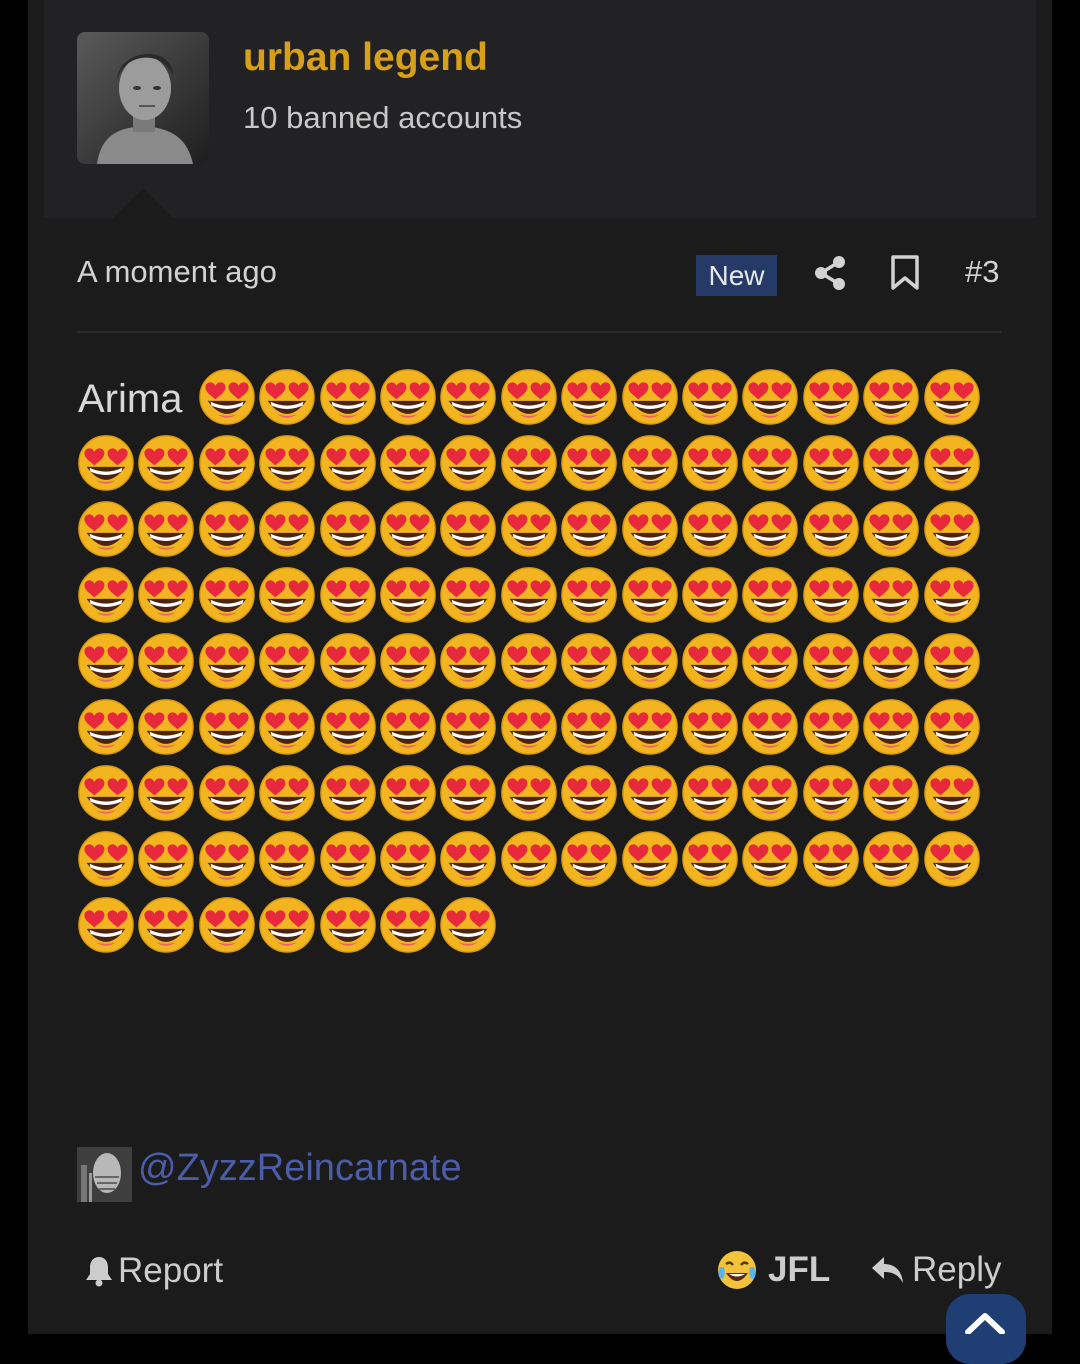 This screenshot has width=1080, height=1364. Describe the element at coordinates (153, 1271) in the screenshot. I see `report-button: Report` at that location.